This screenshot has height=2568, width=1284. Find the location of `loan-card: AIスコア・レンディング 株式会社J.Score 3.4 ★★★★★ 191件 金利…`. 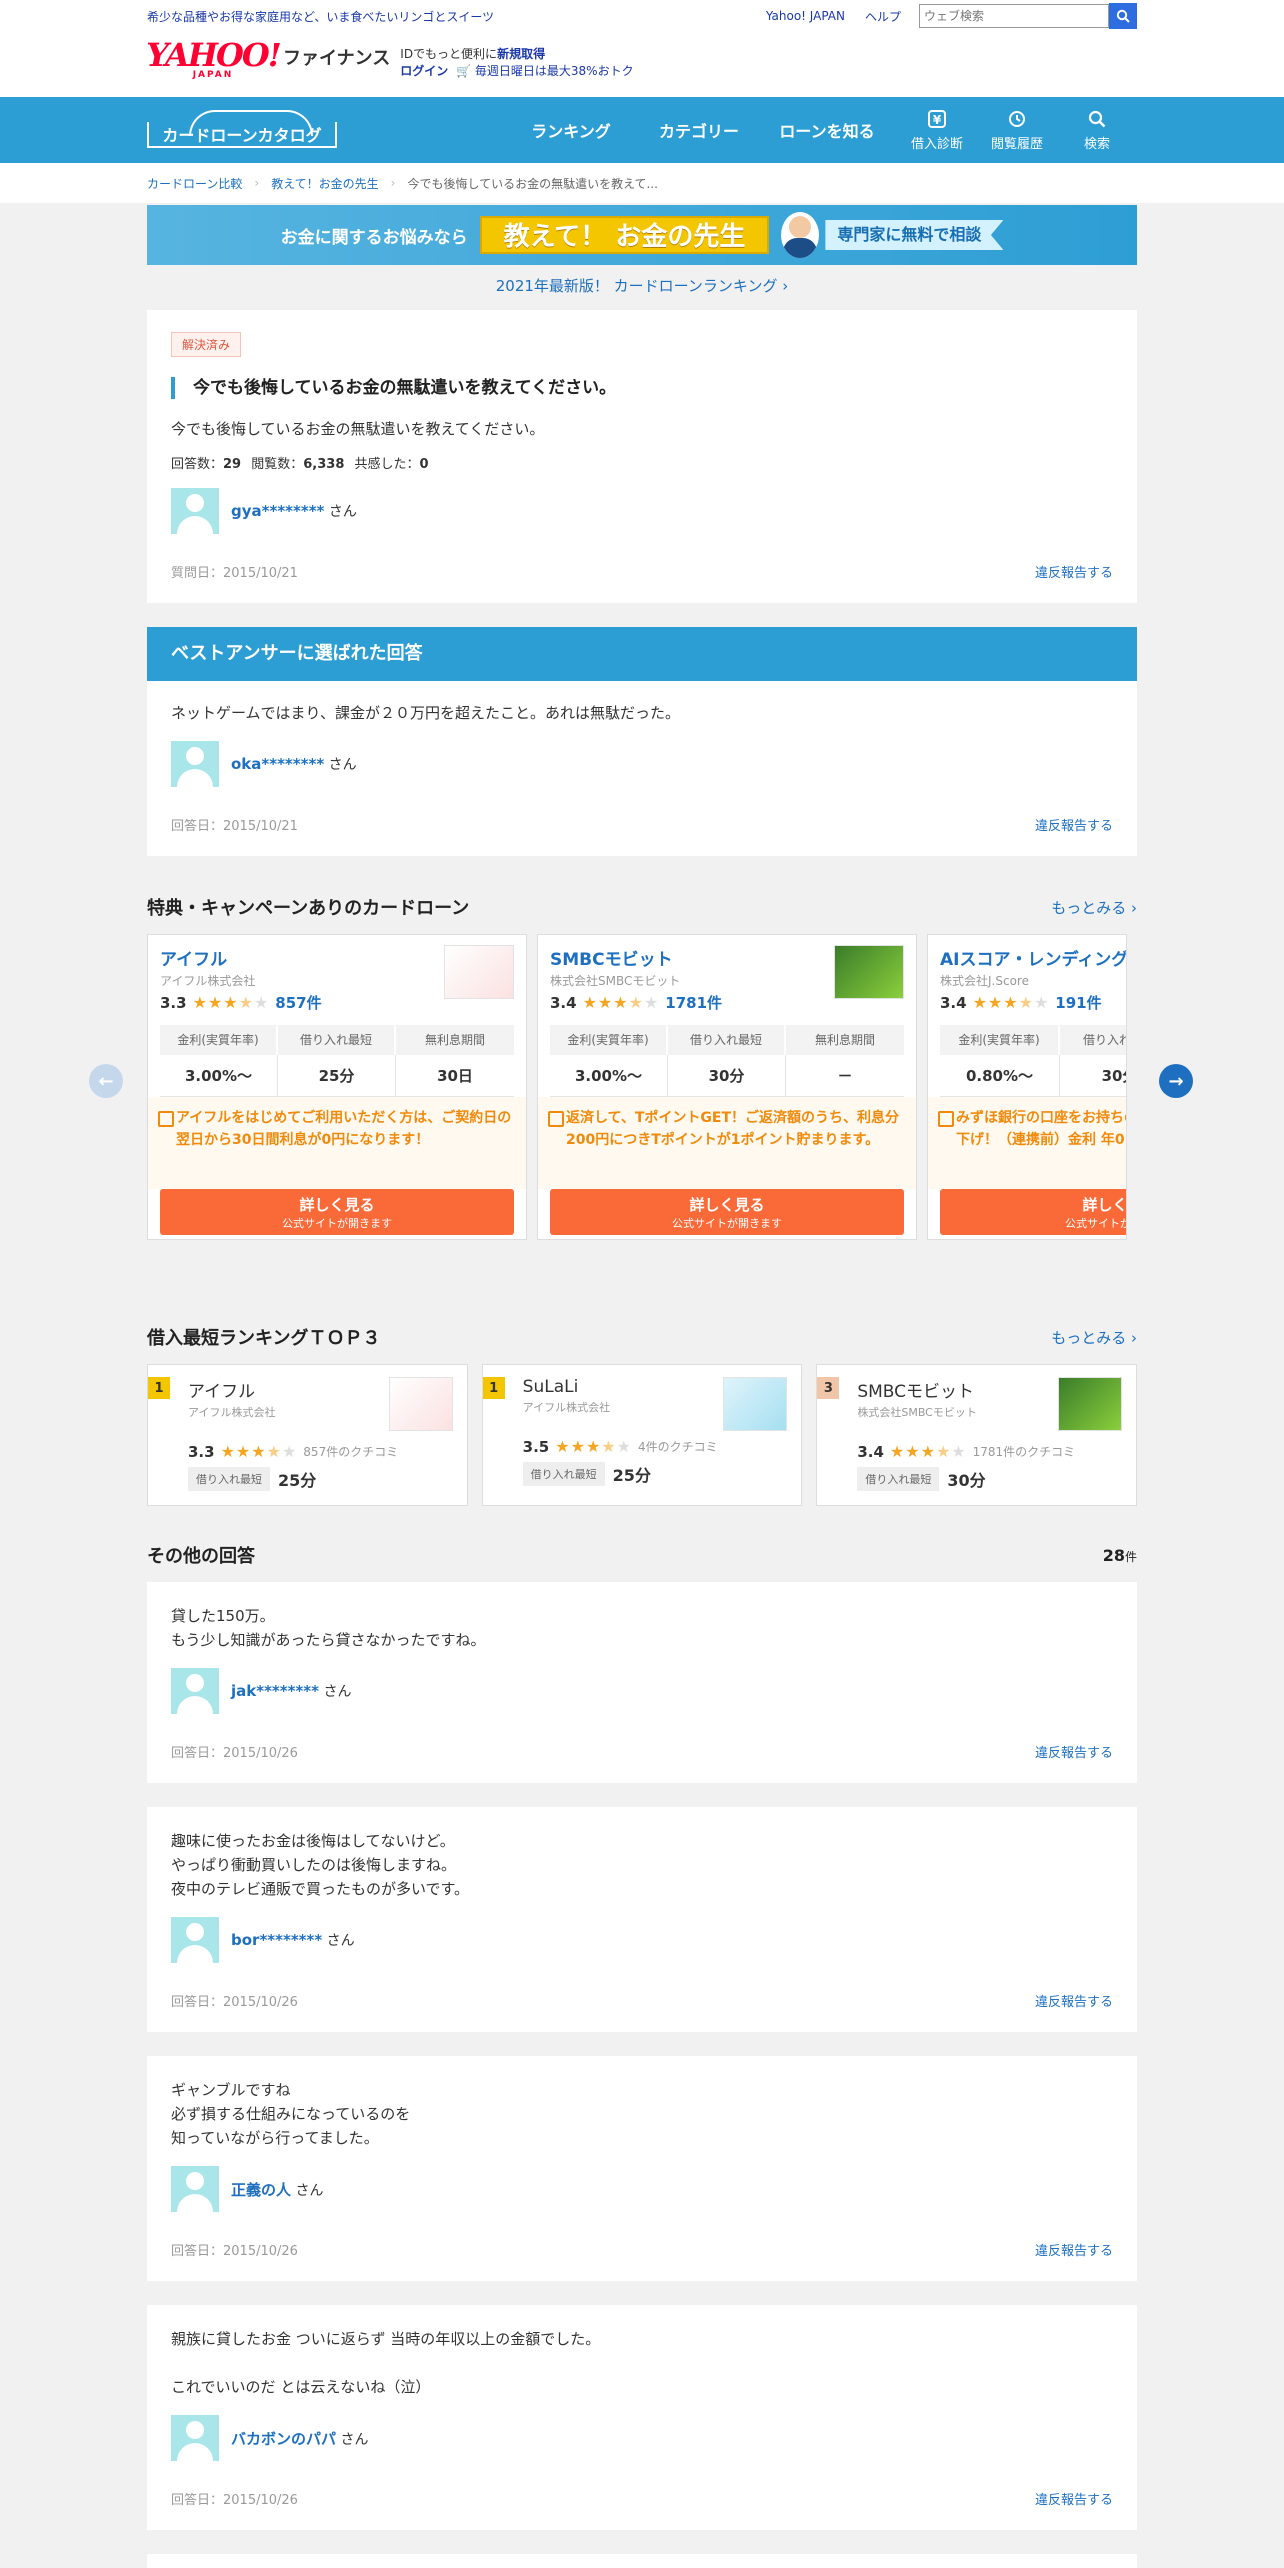

loan-card: AIスコア・レンディング 株式会社J.Score 3.4 ★★★★★ 191件 金利… is located at coordinates (1027, 1087).